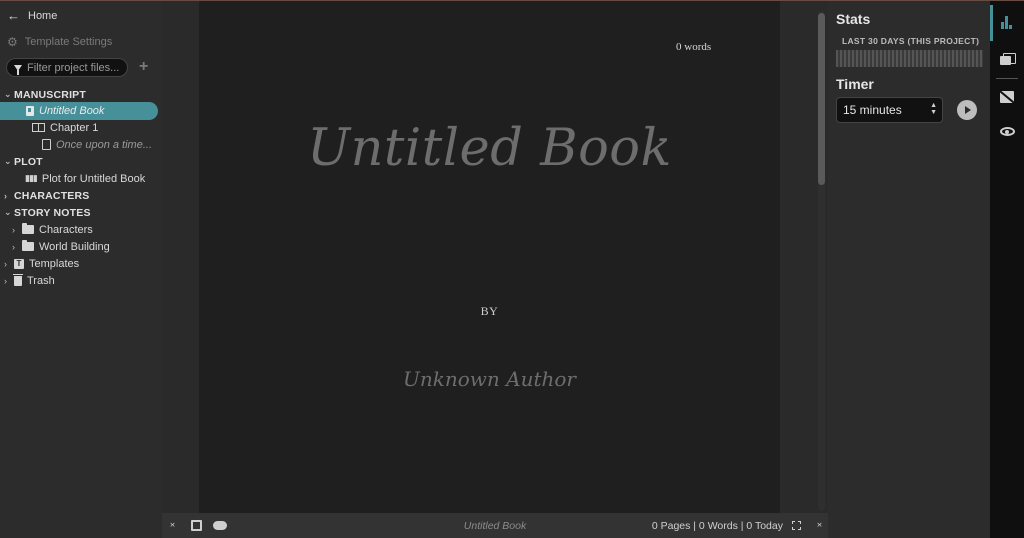 This screenshot has height=538, width=1024. What do you see at coordinates (52, 212) in the screenshot?
I see `section-label: STORY NOTES` at bounding box center [52, 212].